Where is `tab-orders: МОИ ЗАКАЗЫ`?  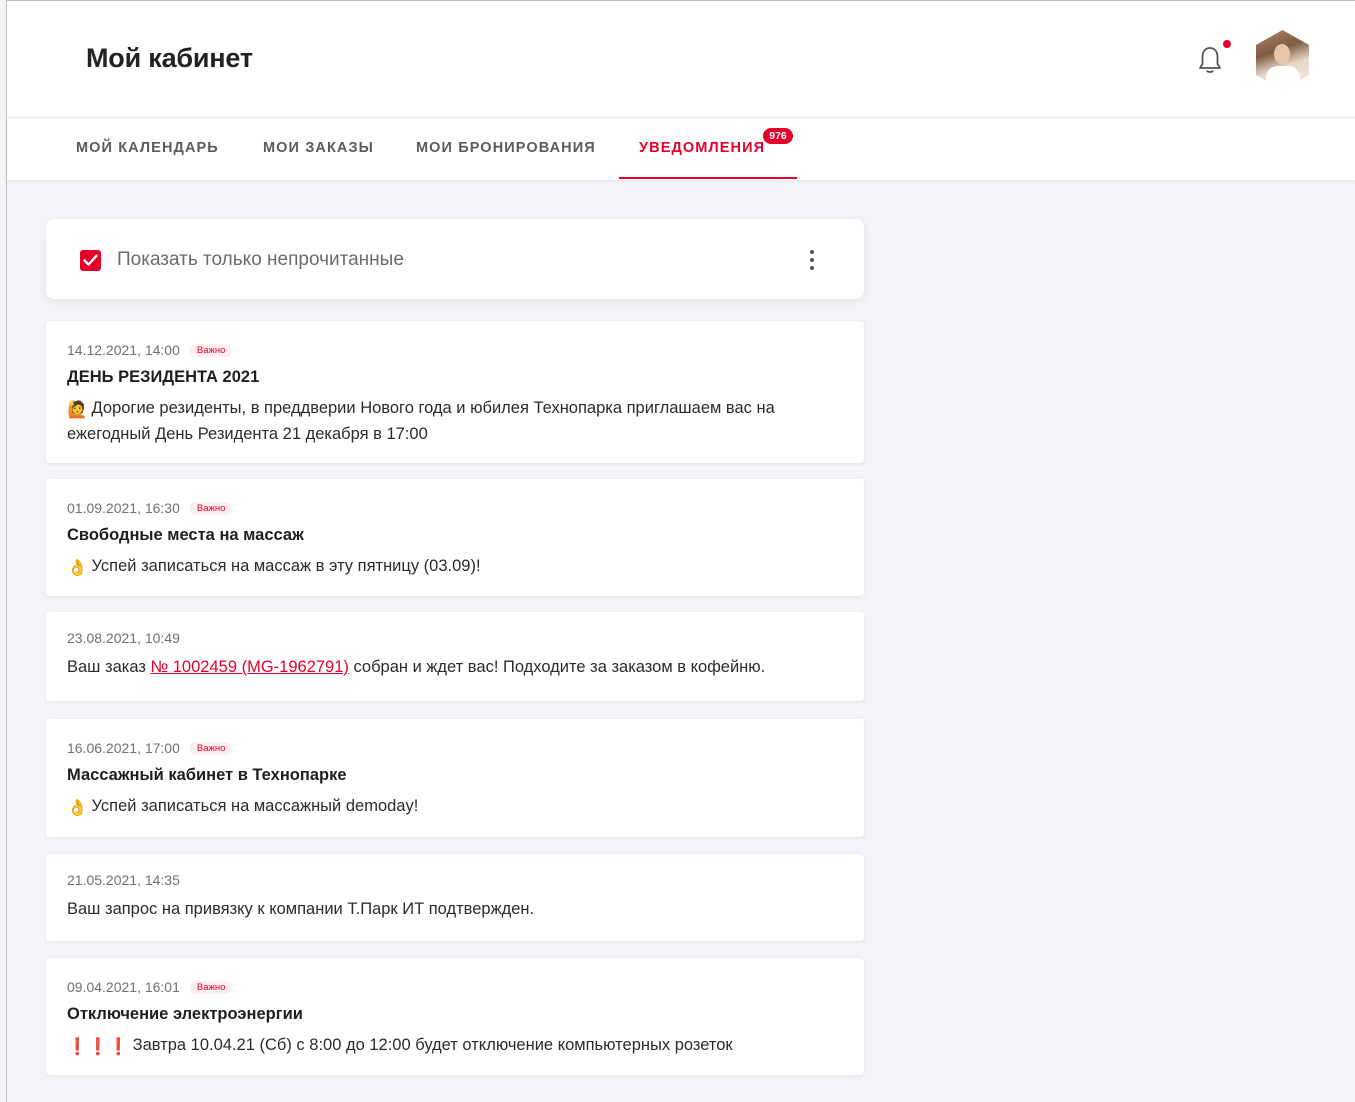
tab-orders: МОИ ЗАКАЗЫ is located at coordinates (318, 148).